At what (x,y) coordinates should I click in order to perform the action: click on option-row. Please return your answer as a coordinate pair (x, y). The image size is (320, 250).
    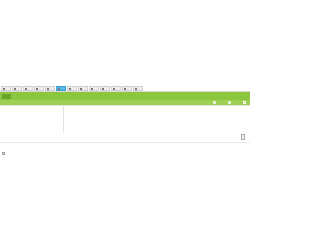
    Looking at the image, I should click on (4, 153).